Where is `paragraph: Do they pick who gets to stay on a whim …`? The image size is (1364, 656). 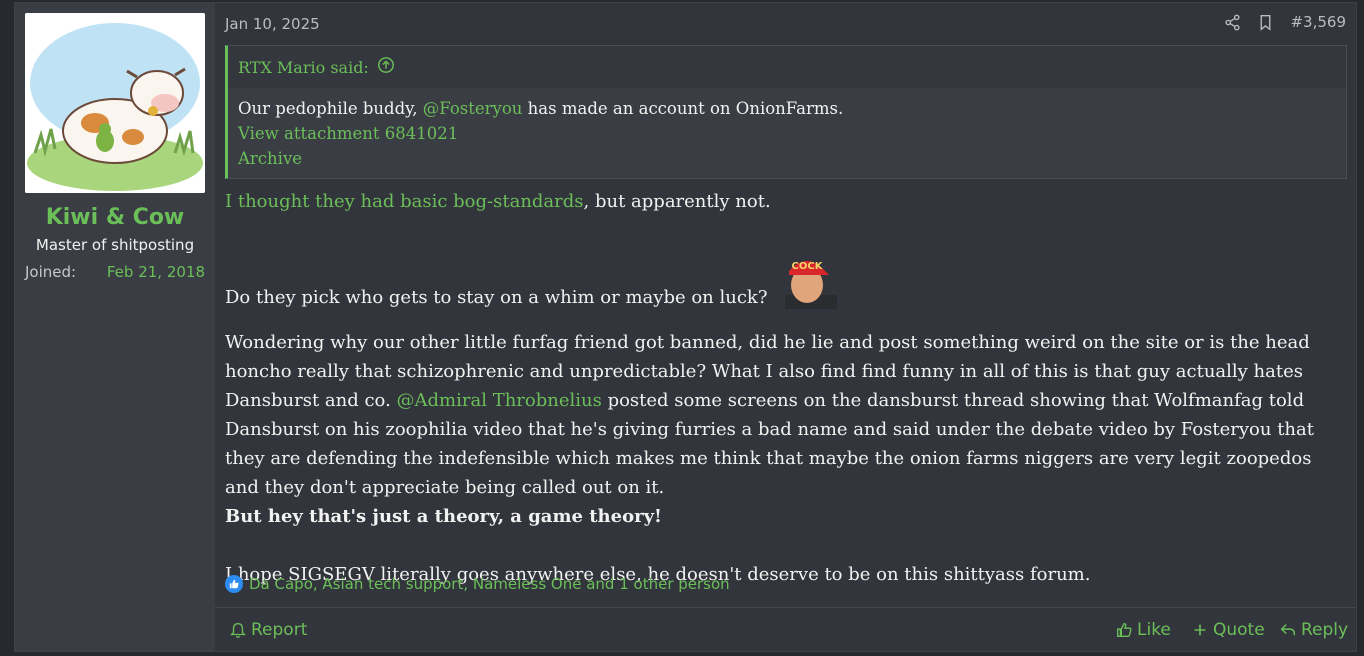 paragraph: Do they pick who gets to stay on a whim … is located at coordinates (786, 280).